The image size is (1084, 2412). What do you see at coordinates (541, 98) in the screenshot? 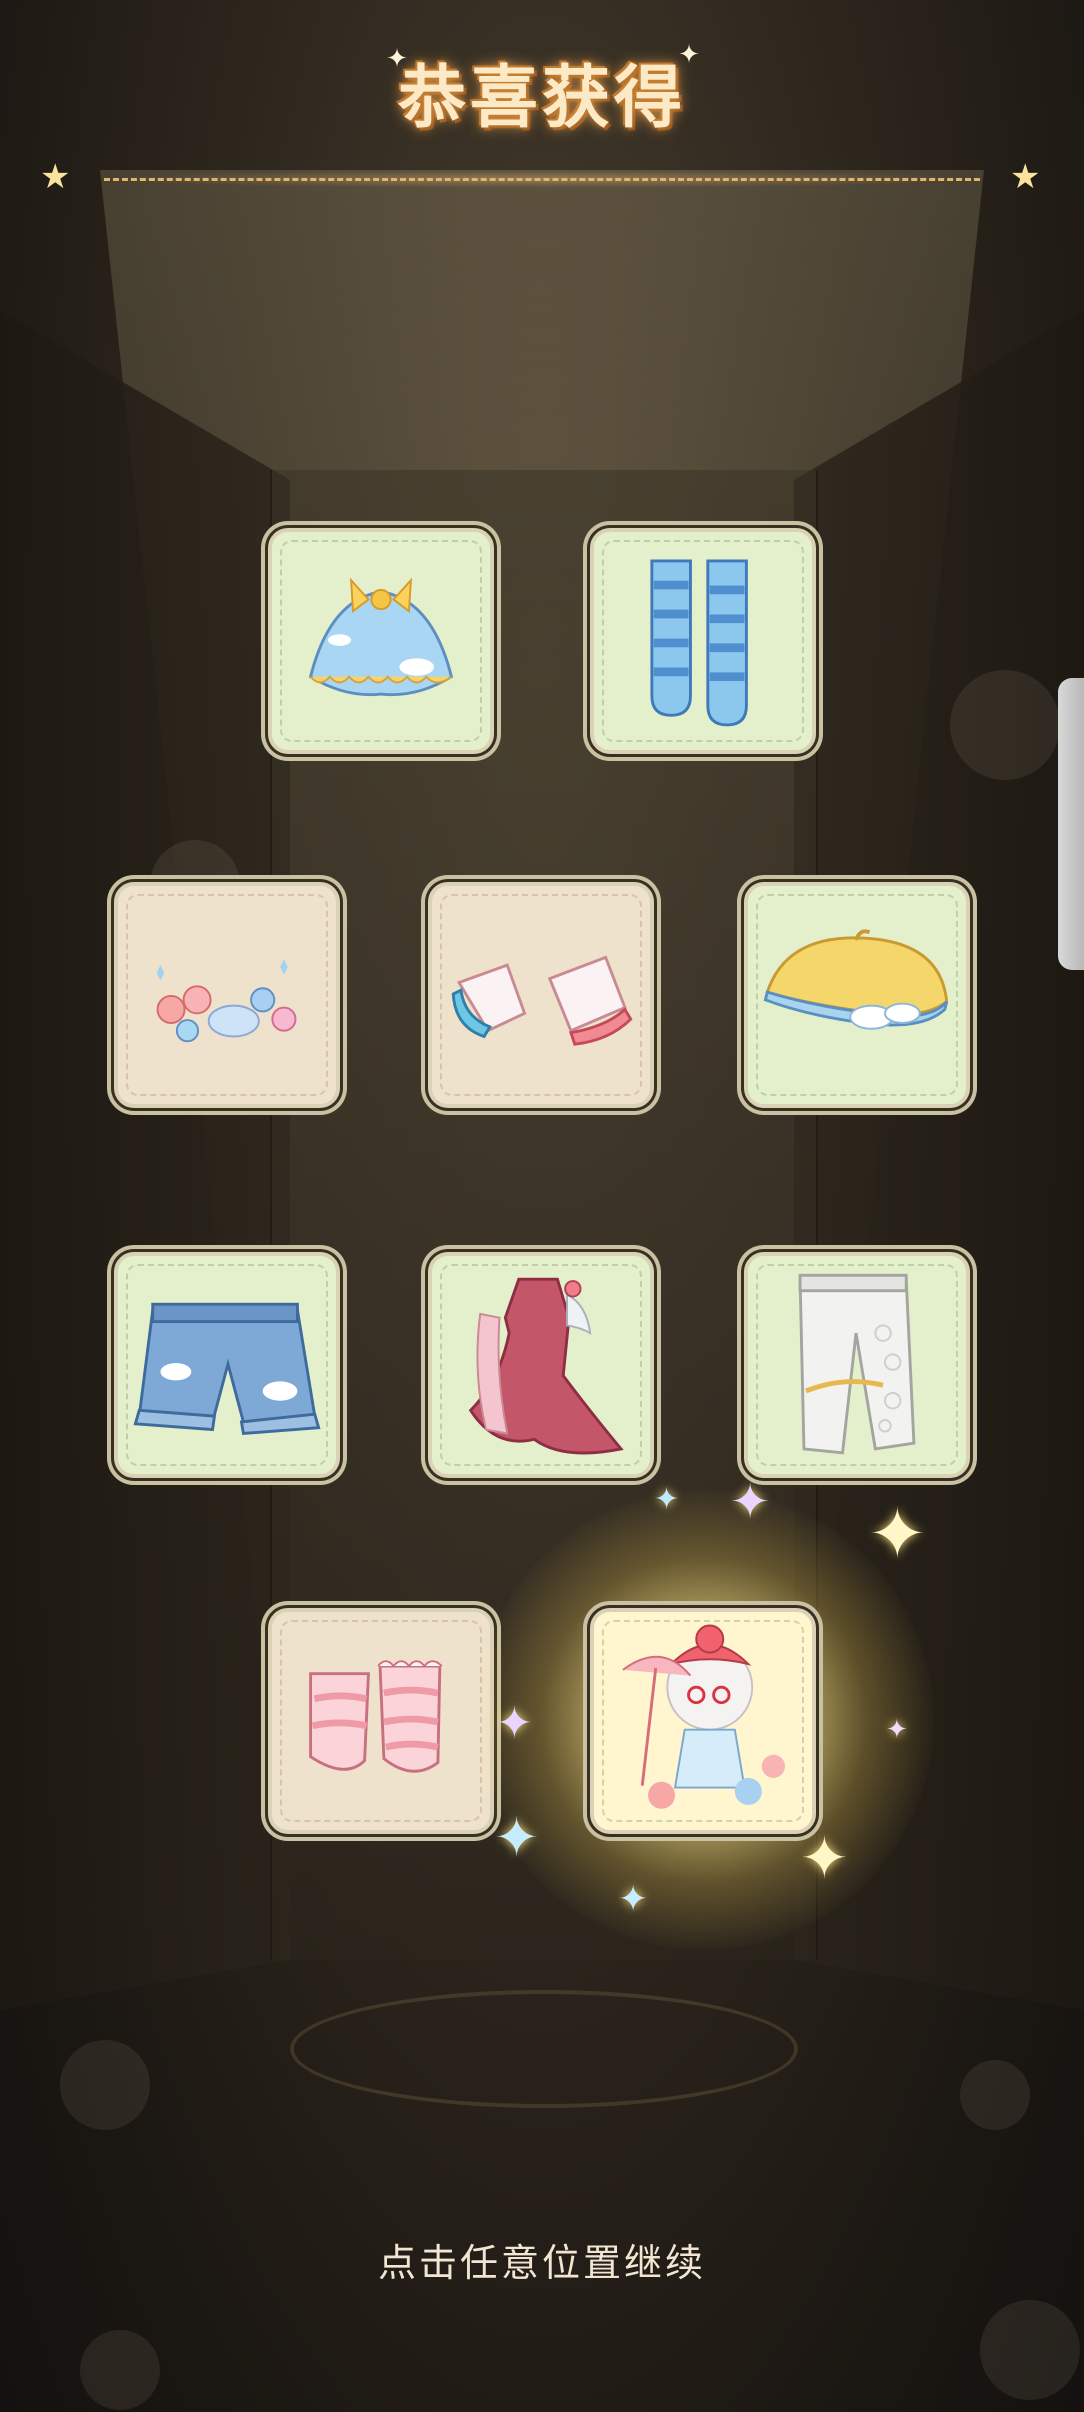
I see `page-title: 恭喜获得` at bounding box center [541, 98].